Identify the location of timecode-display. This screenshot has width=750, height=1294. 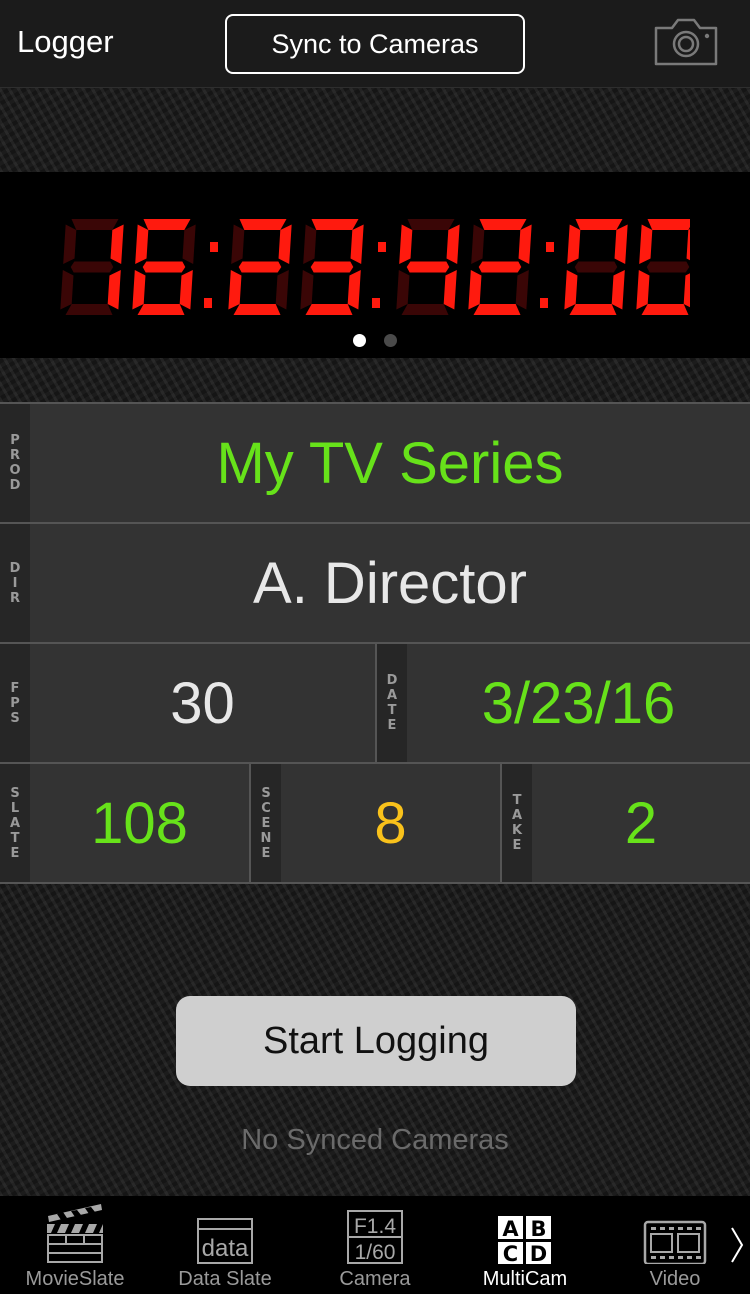
(375, 265).